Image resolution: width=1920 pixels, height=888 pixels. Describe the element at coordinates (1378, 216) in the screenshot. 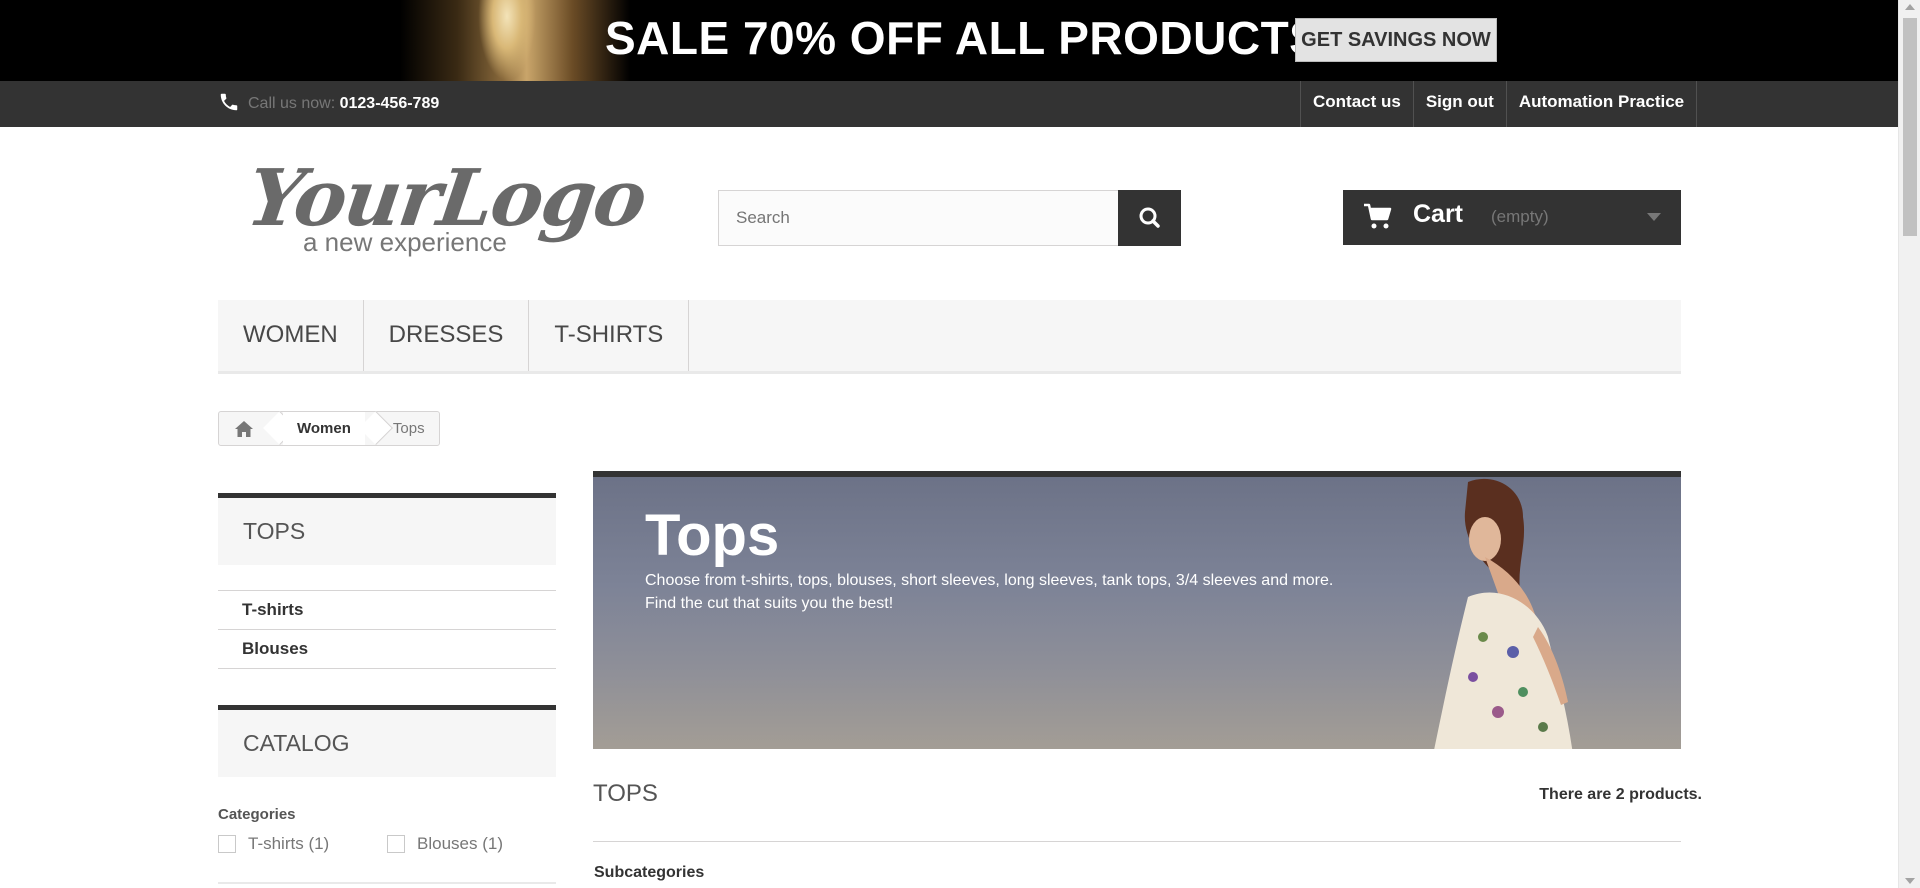

I see `cart-icon` at that location.